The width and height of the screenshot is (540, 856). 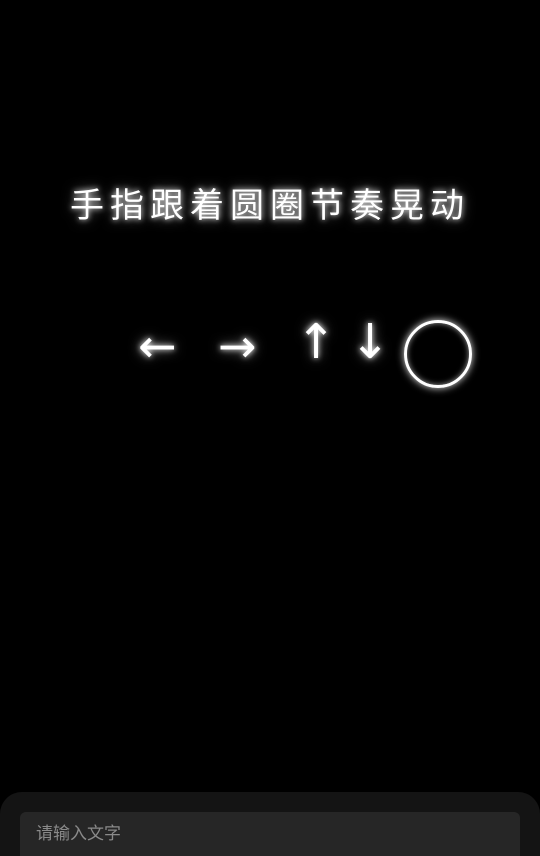 What do you see at coordinates (438, 354) in the screenshot?
I see `glowing-circle-icon` at bounding box center [438, 354].